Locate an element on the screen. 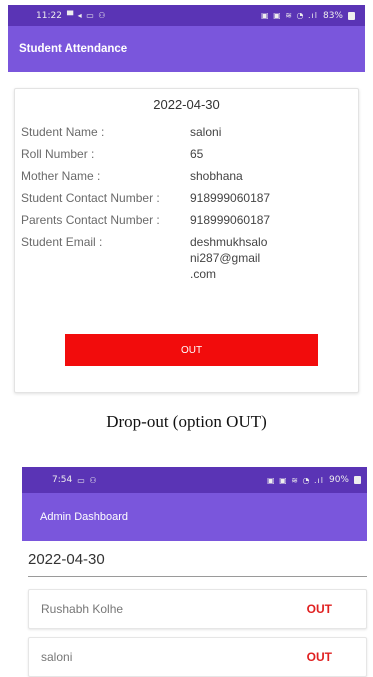  dashboard-date: 2022-04-30 is located at coordinates (66, 559).